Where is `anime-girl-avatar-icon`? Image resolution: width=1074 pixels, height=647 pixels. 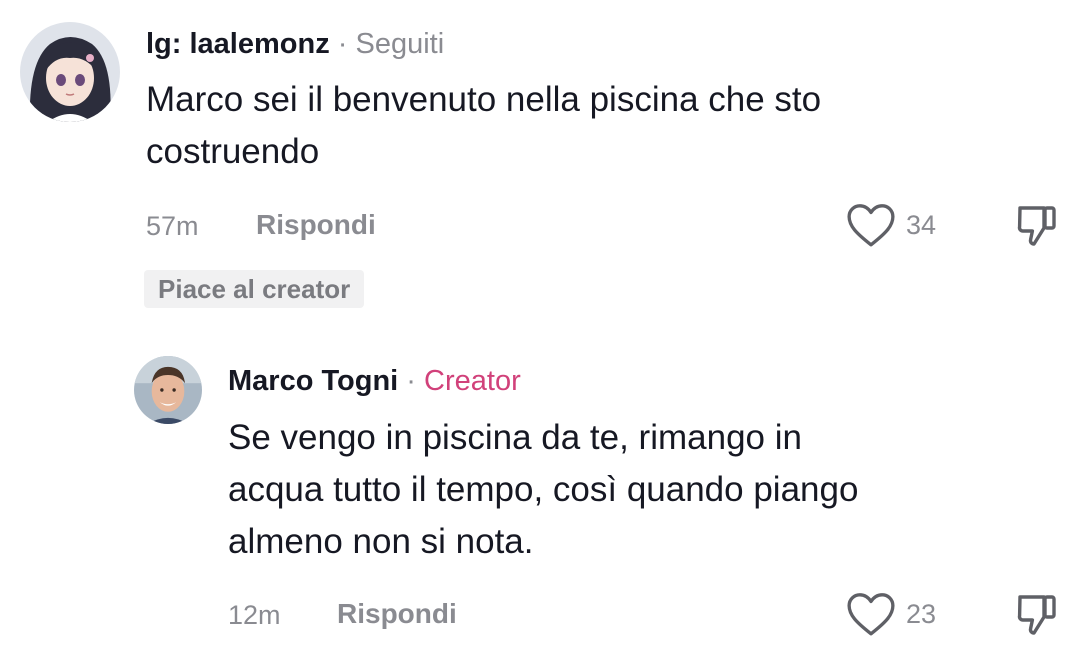 anime-girl-avatar-icon is located at coordinates (70, 72).